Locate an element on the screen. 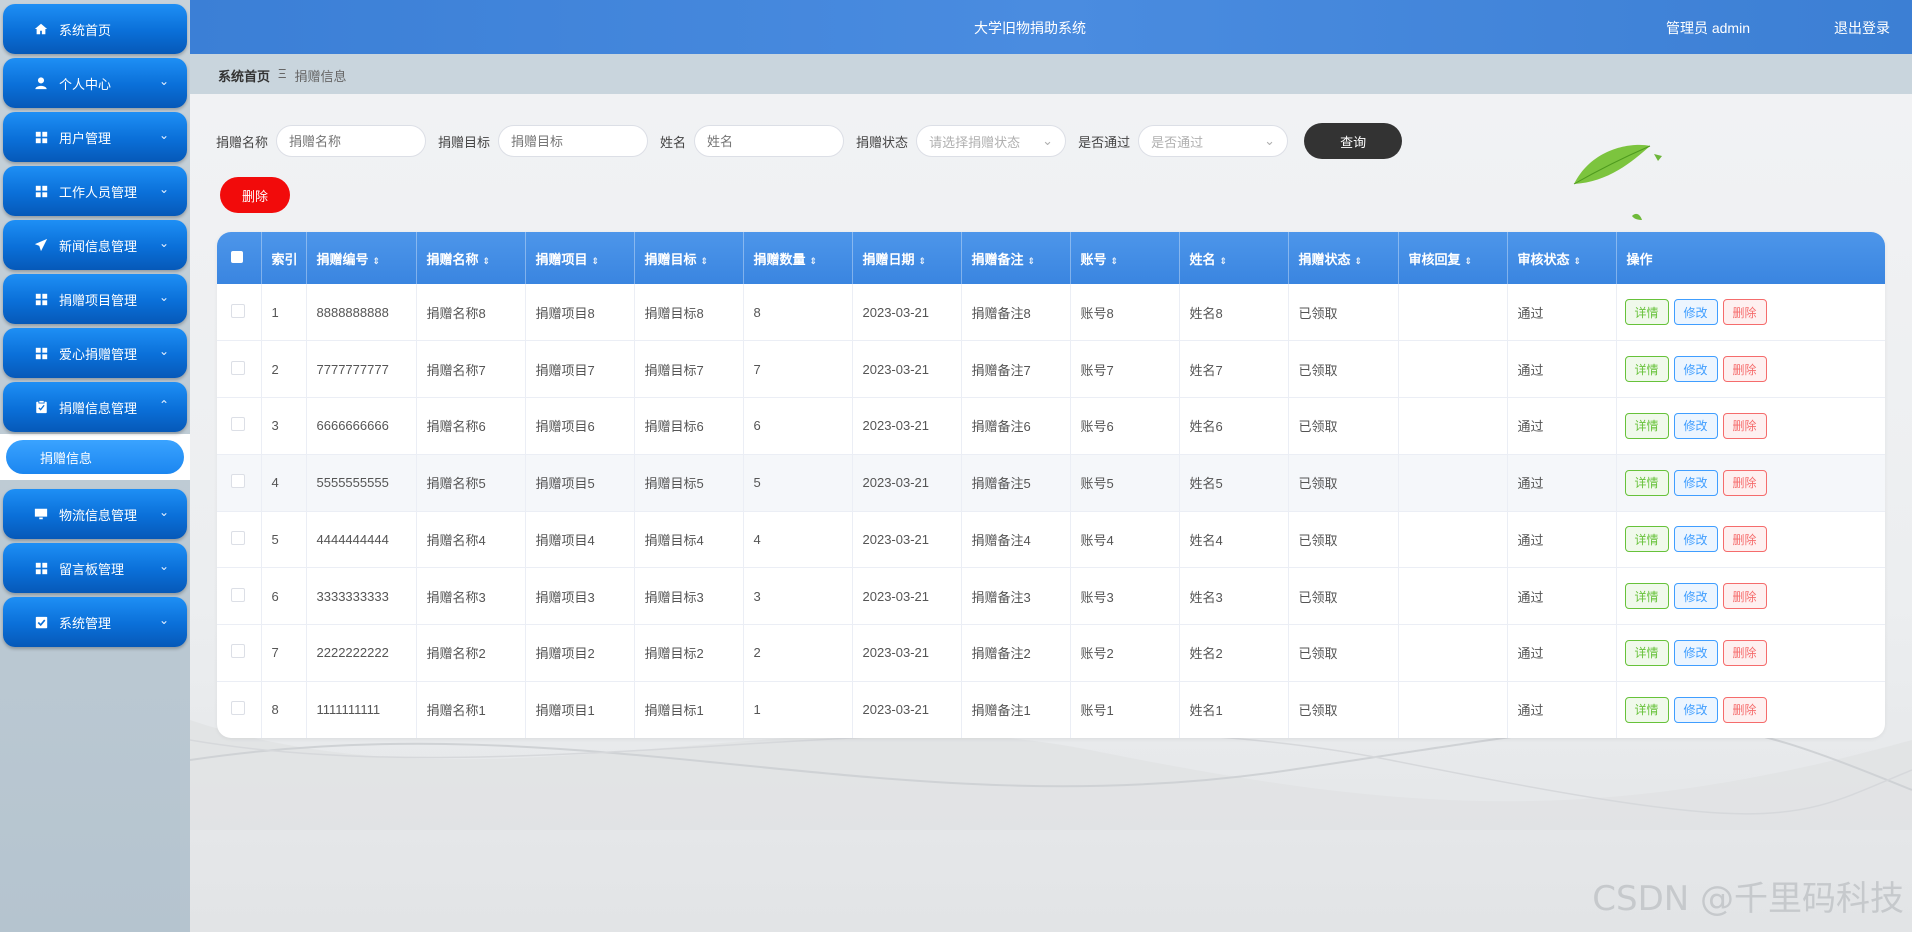 The width and height of the screenshot is (1912, 932). donation-status-select: 请选择捐赠状态 ⌄ is located at coordinates (991, 141).